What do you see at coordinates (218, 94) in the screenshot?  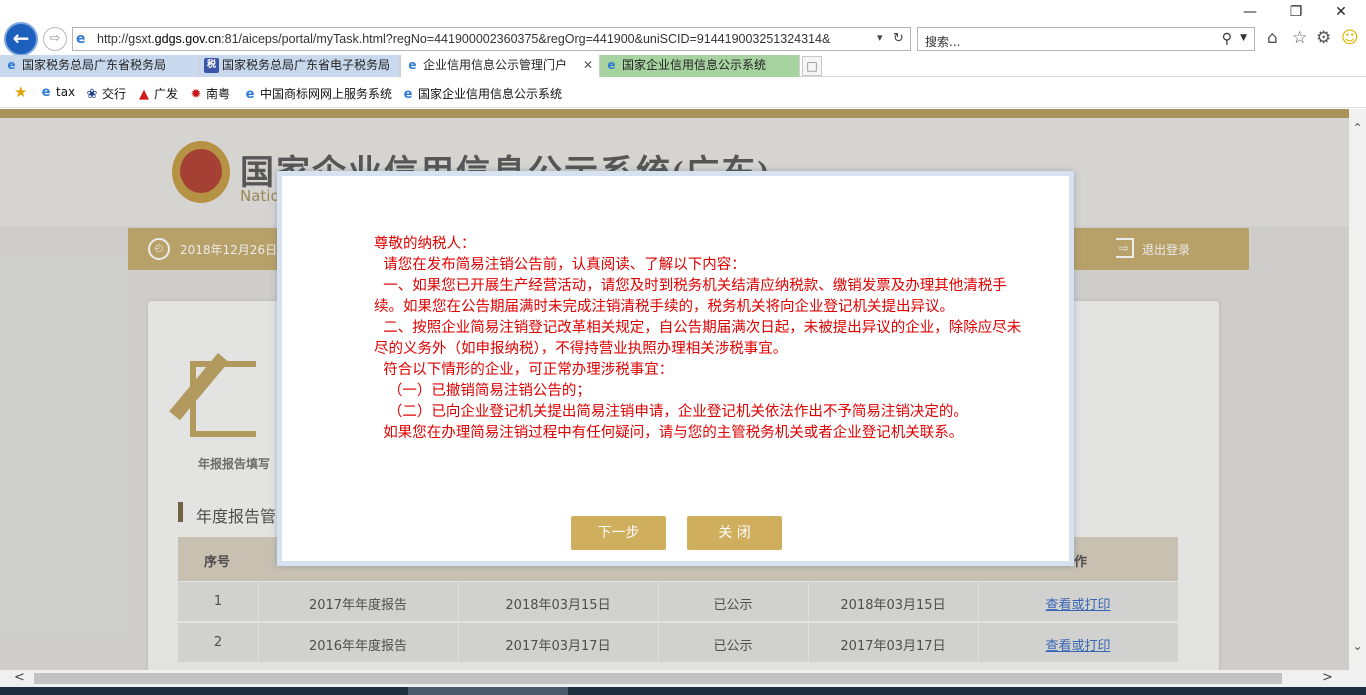 I see `fav-label: 南粤` at bounding box center [218, 94].